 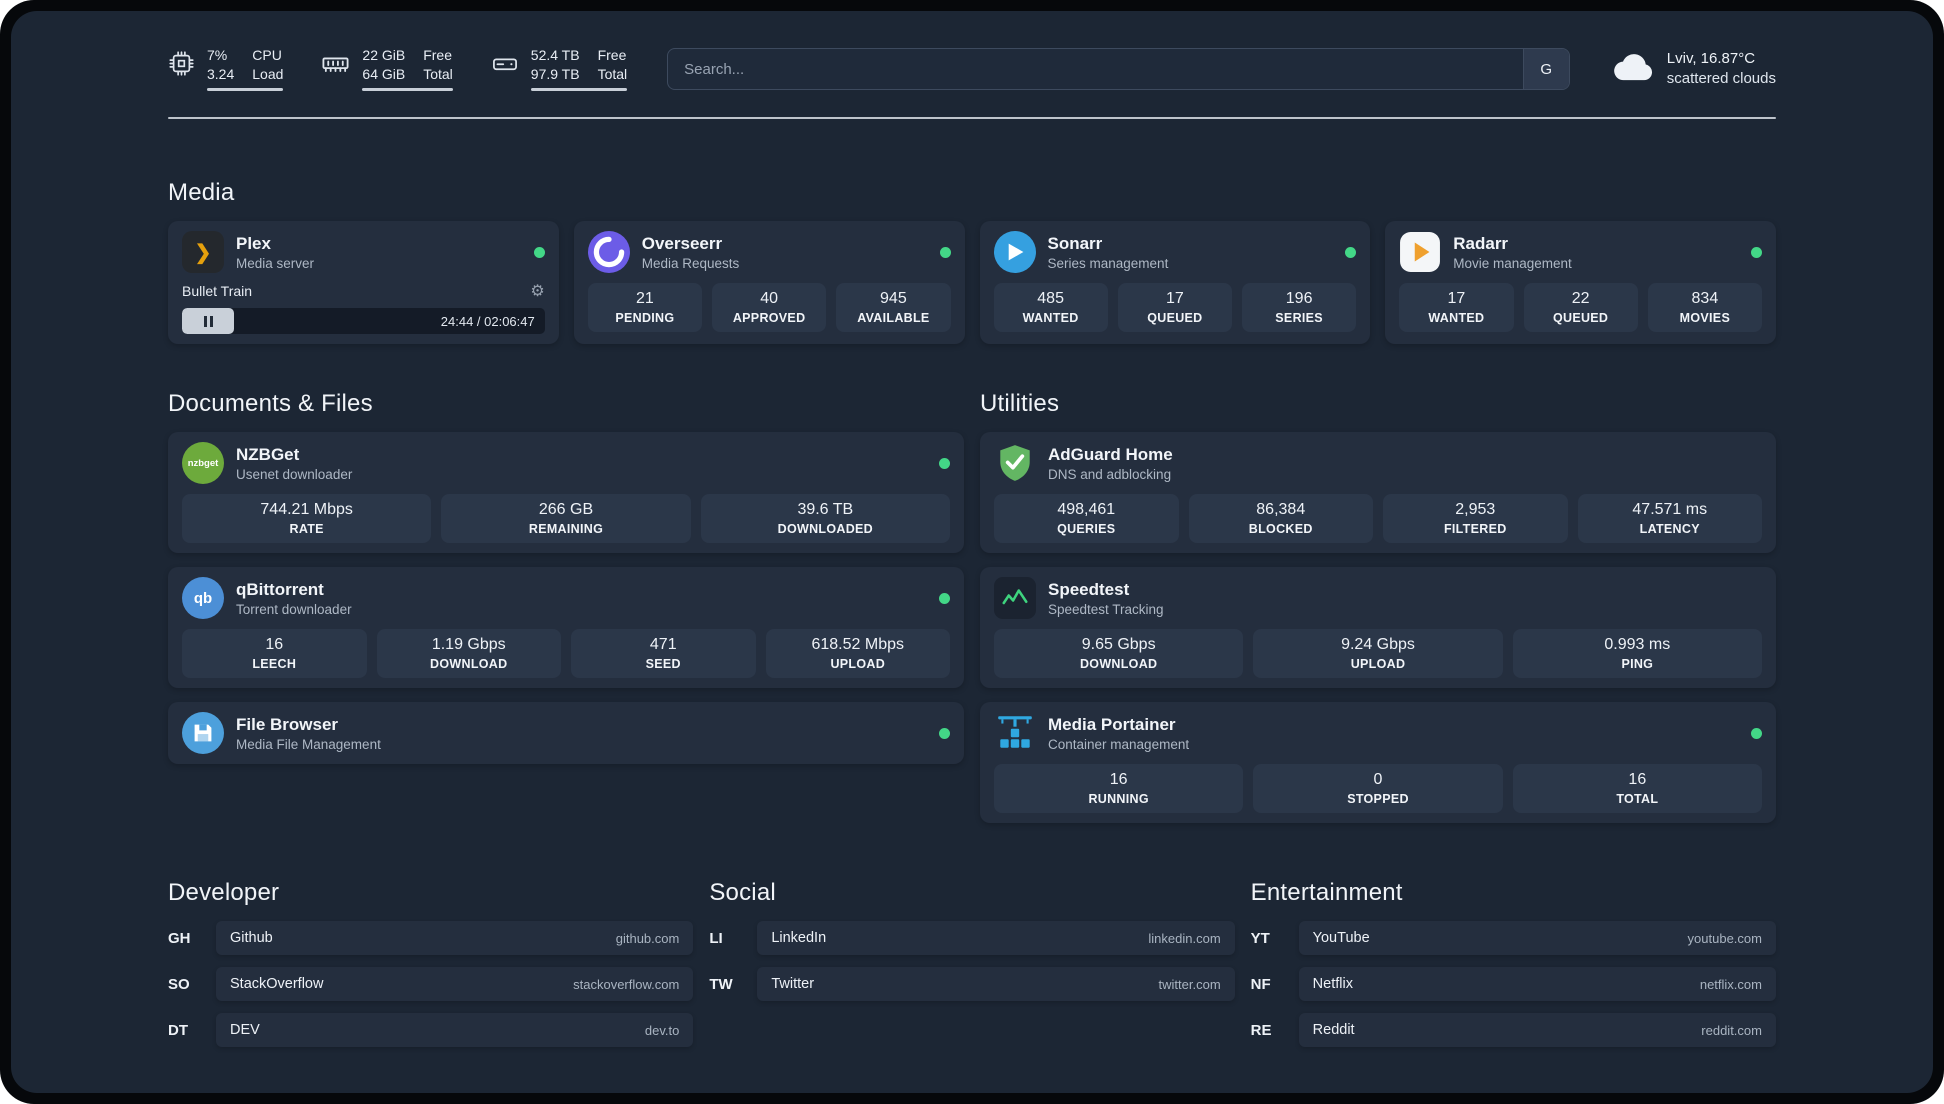 What do you see at coordinates (742, 892) in the screenshot?
I see `social-section-title: Social` at bounding box center [742, 892].